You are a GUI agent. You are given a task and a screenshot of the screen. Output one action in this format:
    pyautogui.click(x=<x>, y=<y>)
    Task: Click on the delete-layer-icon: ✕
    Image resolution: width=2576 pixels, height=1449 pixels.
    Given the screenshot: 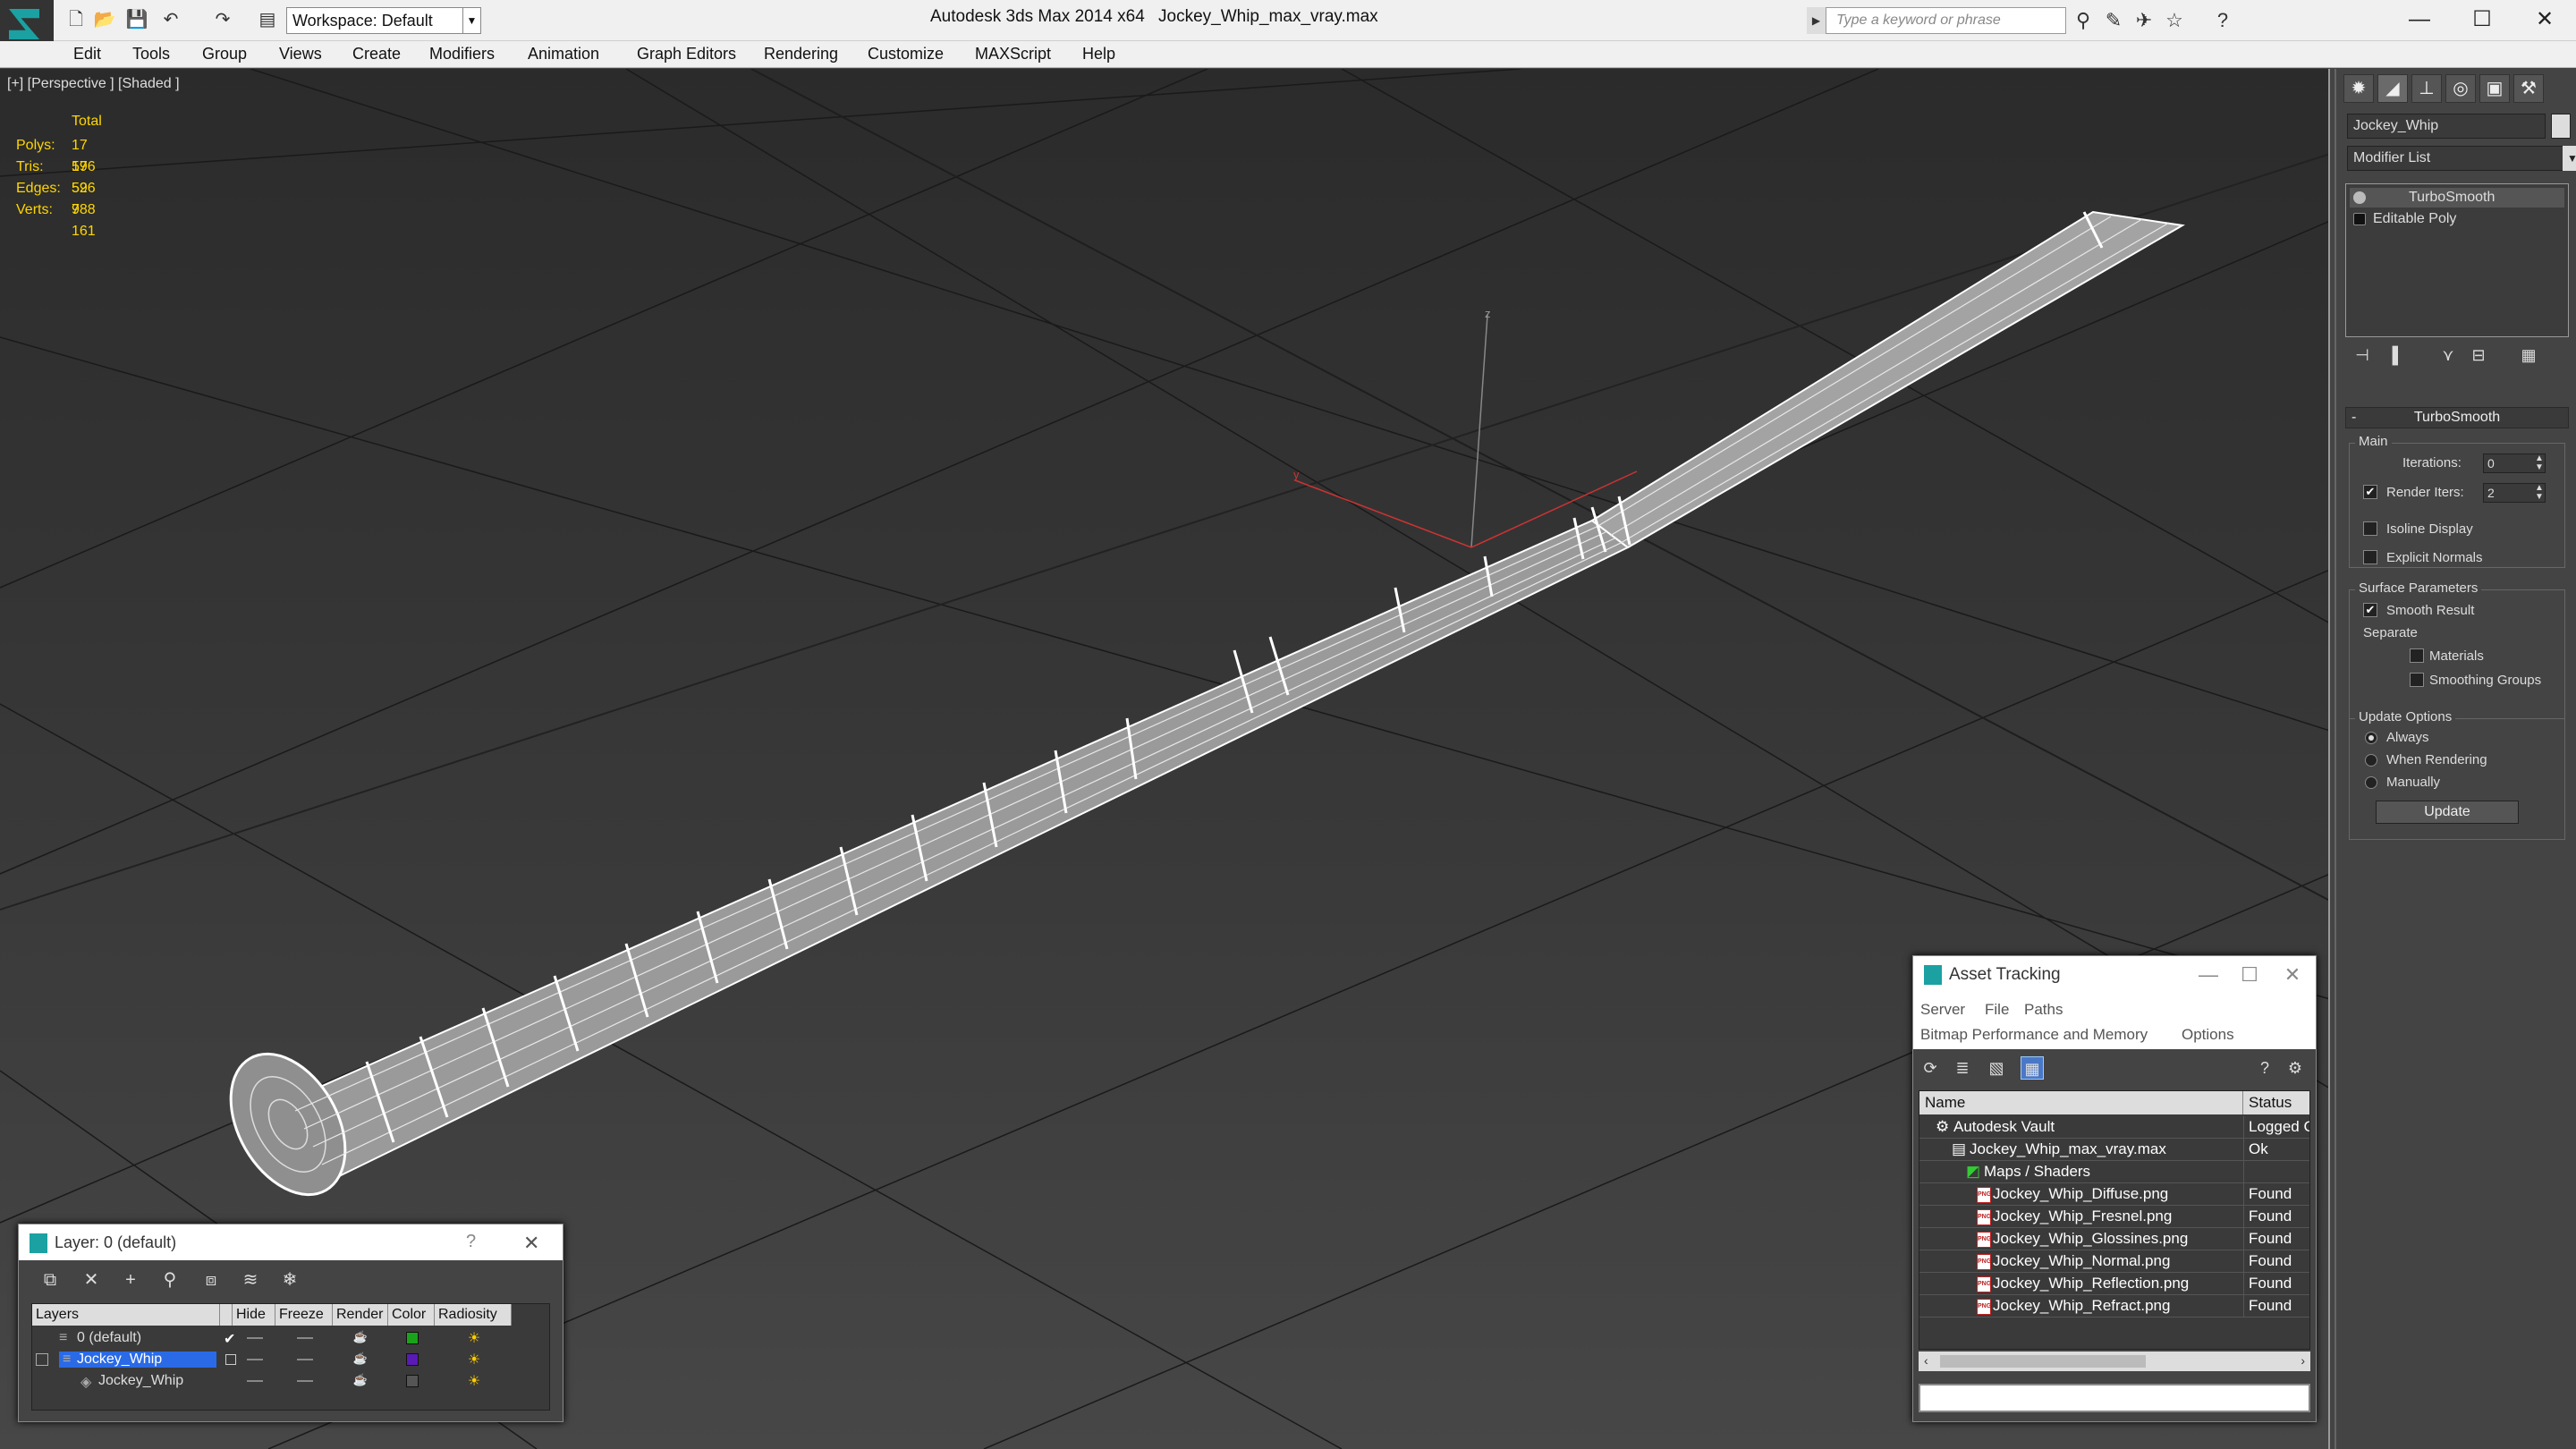 What is the action you would take?
    pyautogui.click(x=91, y=1279)
    